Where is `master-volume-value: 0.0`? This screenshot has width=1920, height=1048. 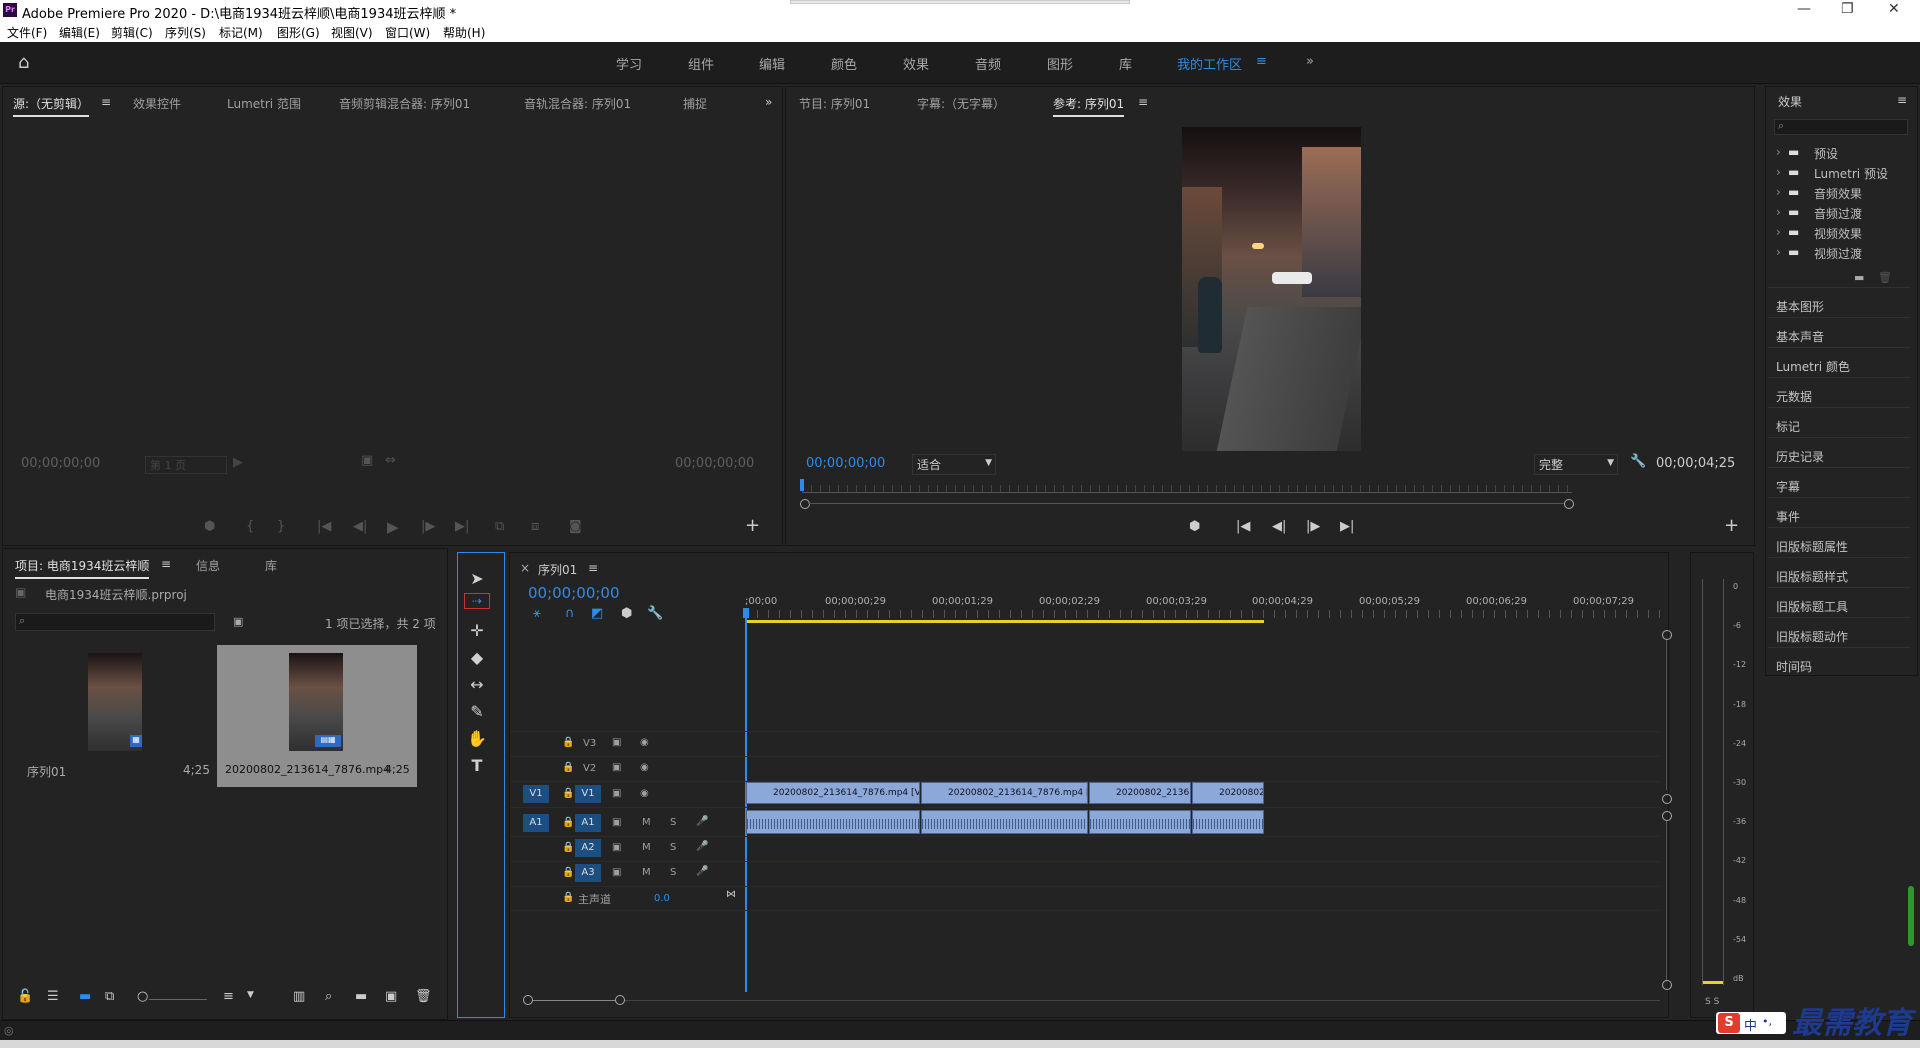
master-volume-value: 0.0 is located at coordinates (662, 898).